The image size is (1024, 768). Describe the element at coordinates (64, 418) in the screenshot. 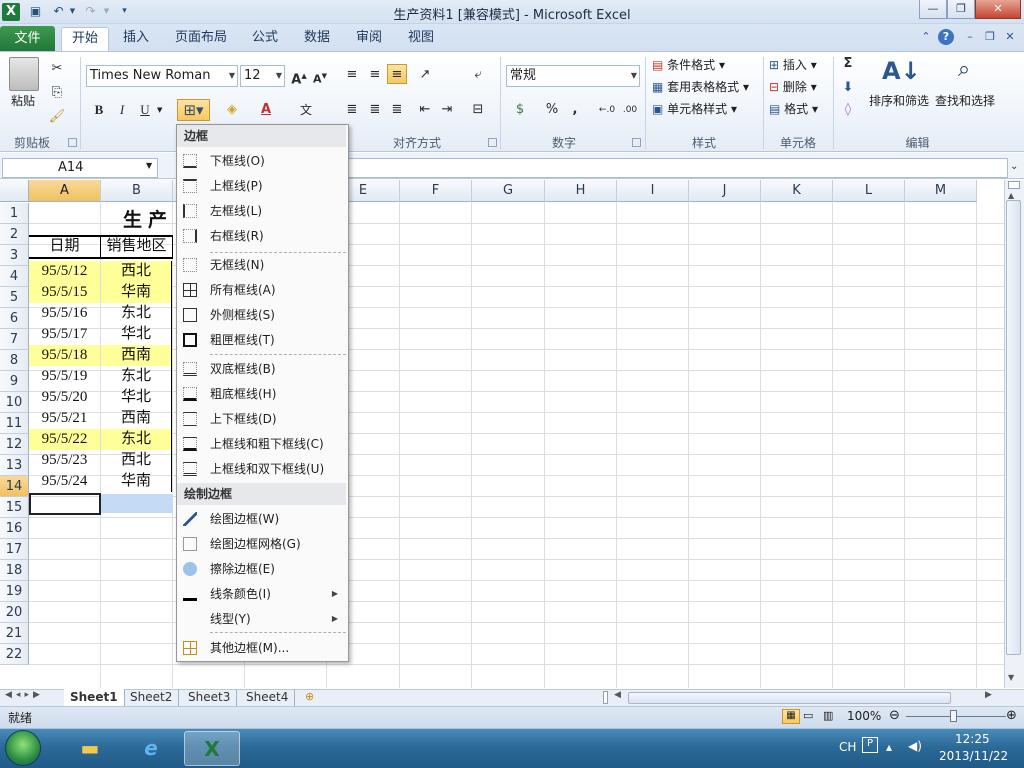

I see `data-cell-date: 95/5/21` at that location.